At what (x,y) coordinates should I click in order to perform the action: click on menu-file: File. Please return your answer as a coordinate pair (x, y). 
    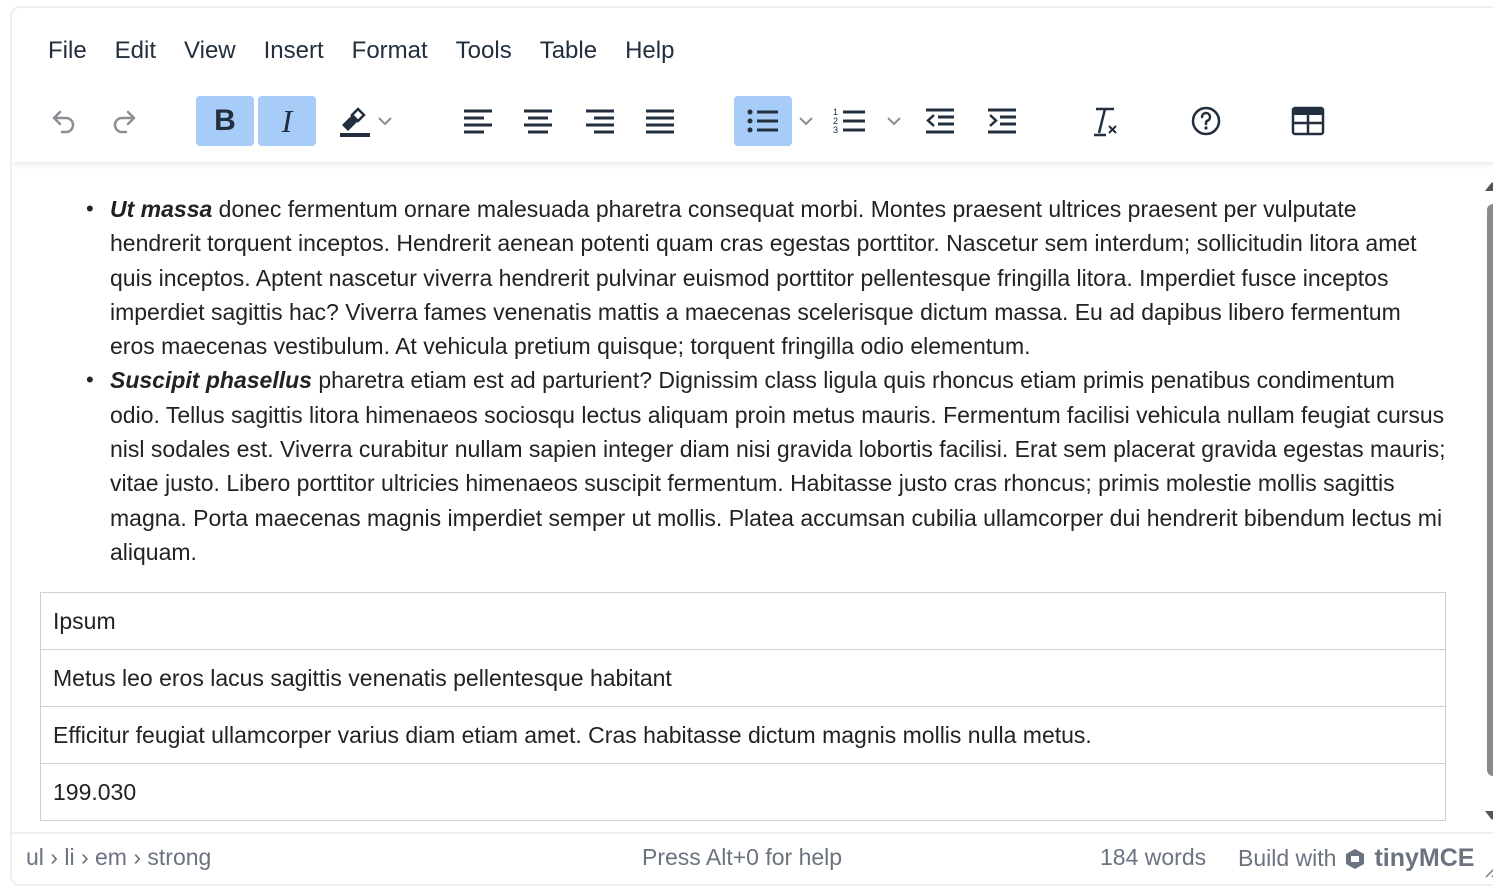
    Looking at the image, I should click on (67, 51).